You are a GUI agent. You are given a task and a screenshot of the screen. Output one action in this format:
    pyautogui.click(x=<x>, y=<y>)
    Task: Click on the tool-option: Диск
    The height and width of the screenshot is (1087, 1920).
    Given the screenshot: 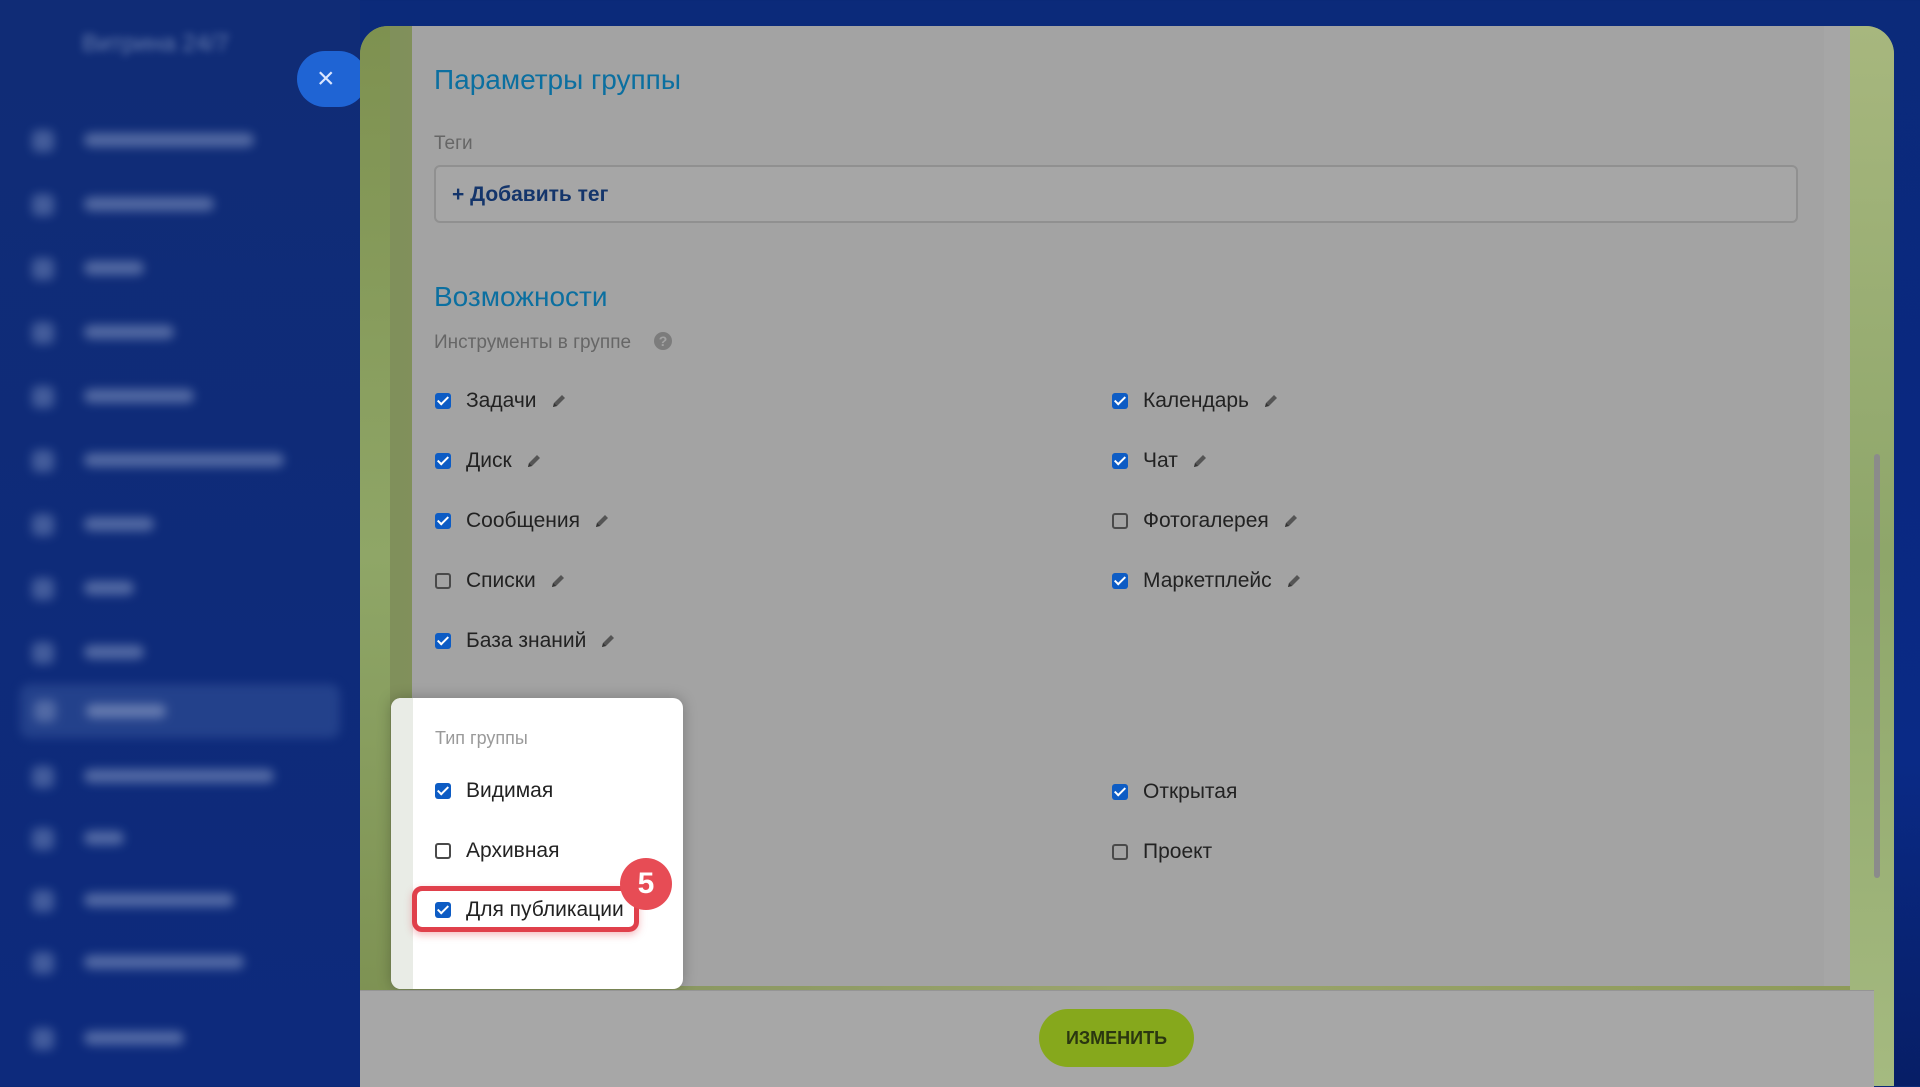 What is the action you would take?
    pyautogui.click(x=488, y=461)
    